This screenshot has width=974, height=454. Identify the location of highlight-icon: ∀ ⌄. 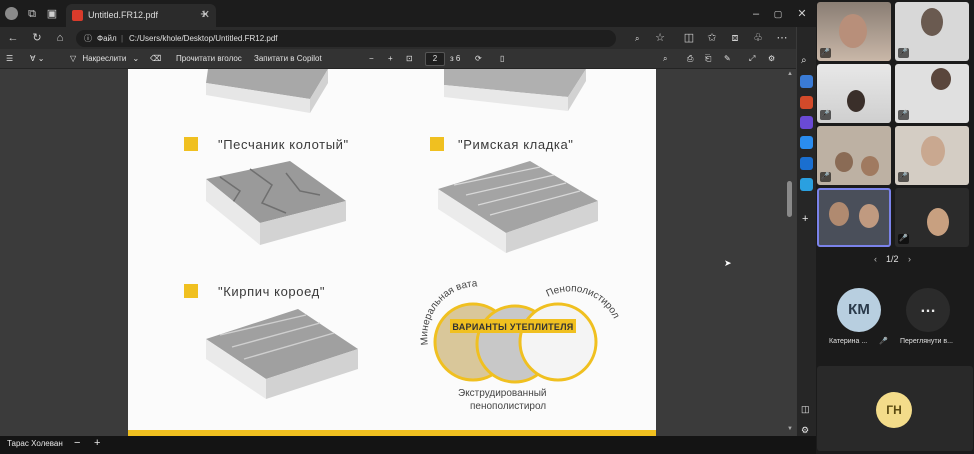
(37, 59).